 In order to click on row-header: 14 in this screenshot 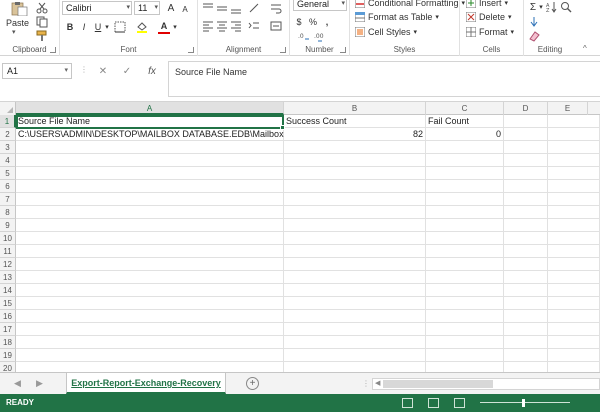, I will do `click(8, 290)`.